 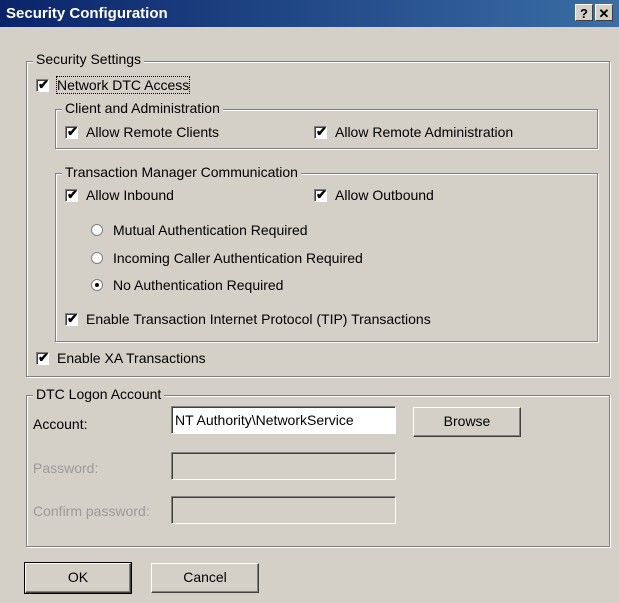 I want to click on password-input, so click(x=283, y=466).